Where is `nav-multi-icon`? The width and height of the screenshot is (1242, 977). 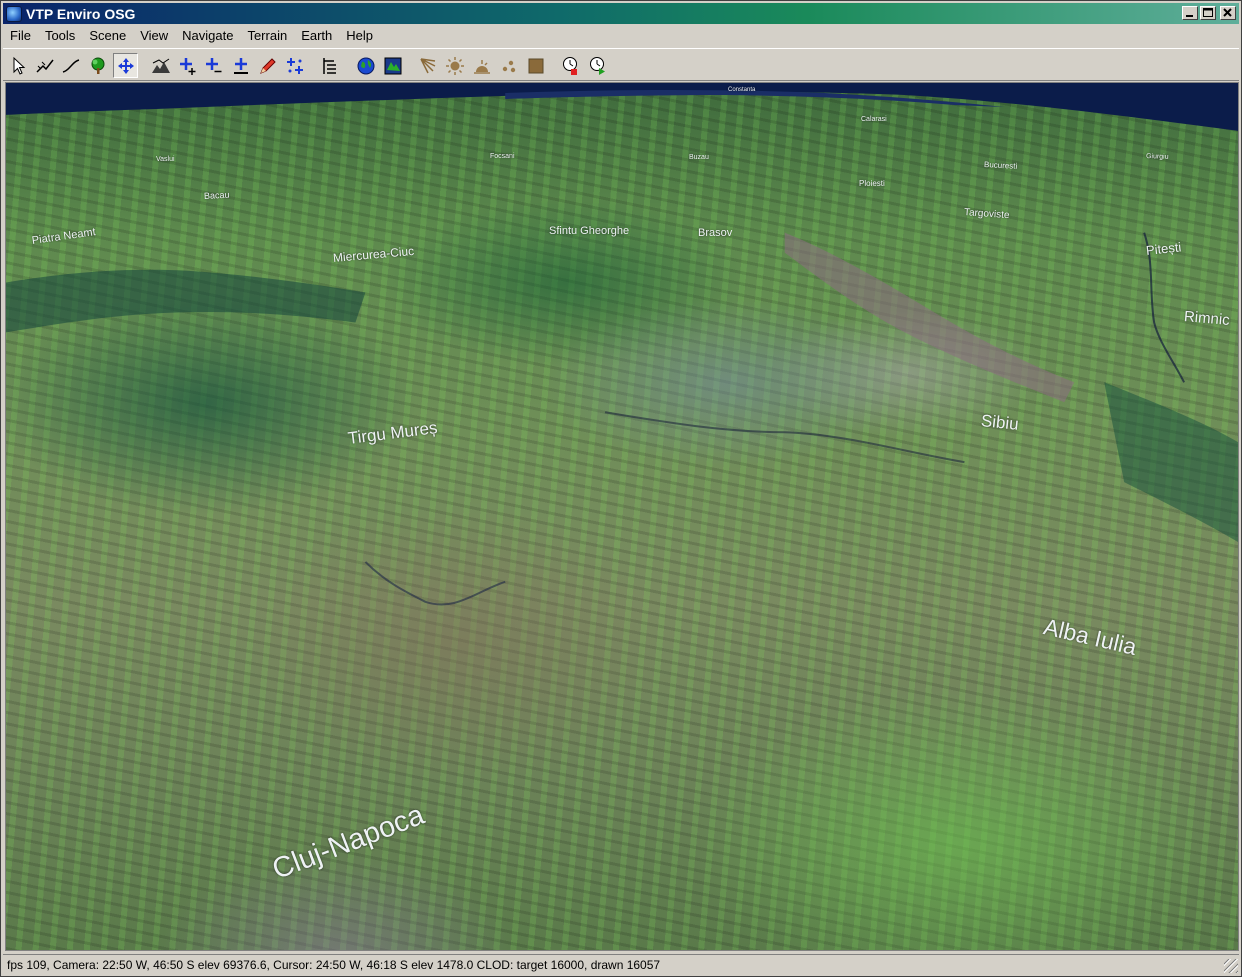
nav-multi-icon is located at coordinates (294, 65).